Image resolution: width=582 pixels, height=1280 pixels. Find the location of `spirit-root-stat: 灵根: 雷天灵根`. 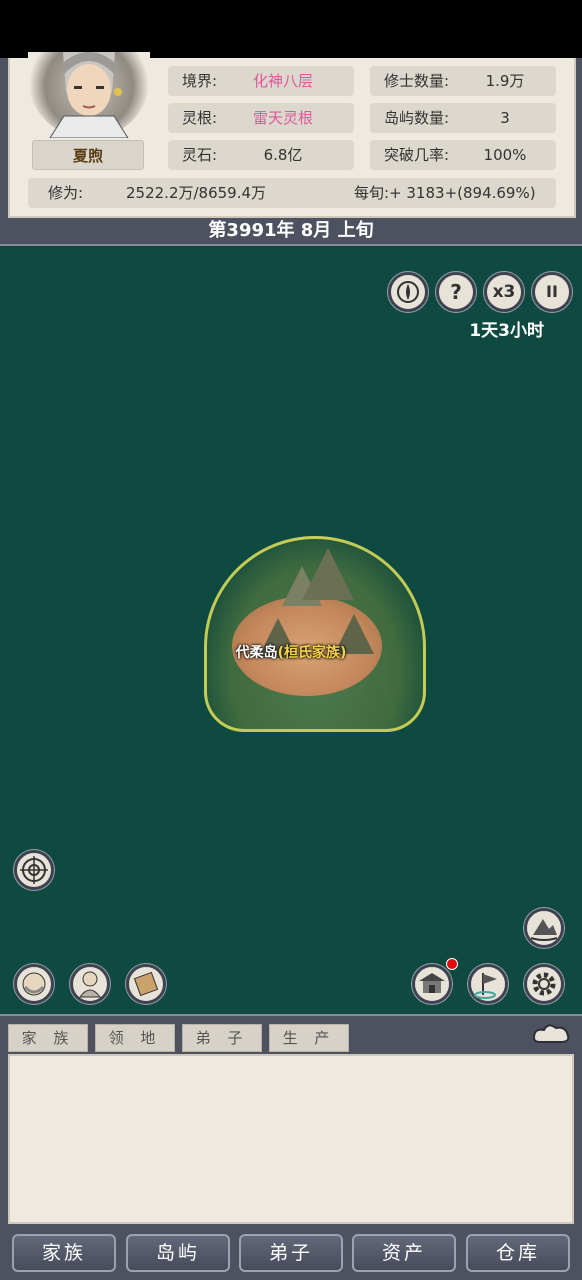

spirit-root-stat: 灵根: 雷天灵根 is located at coordinates (261, 118).